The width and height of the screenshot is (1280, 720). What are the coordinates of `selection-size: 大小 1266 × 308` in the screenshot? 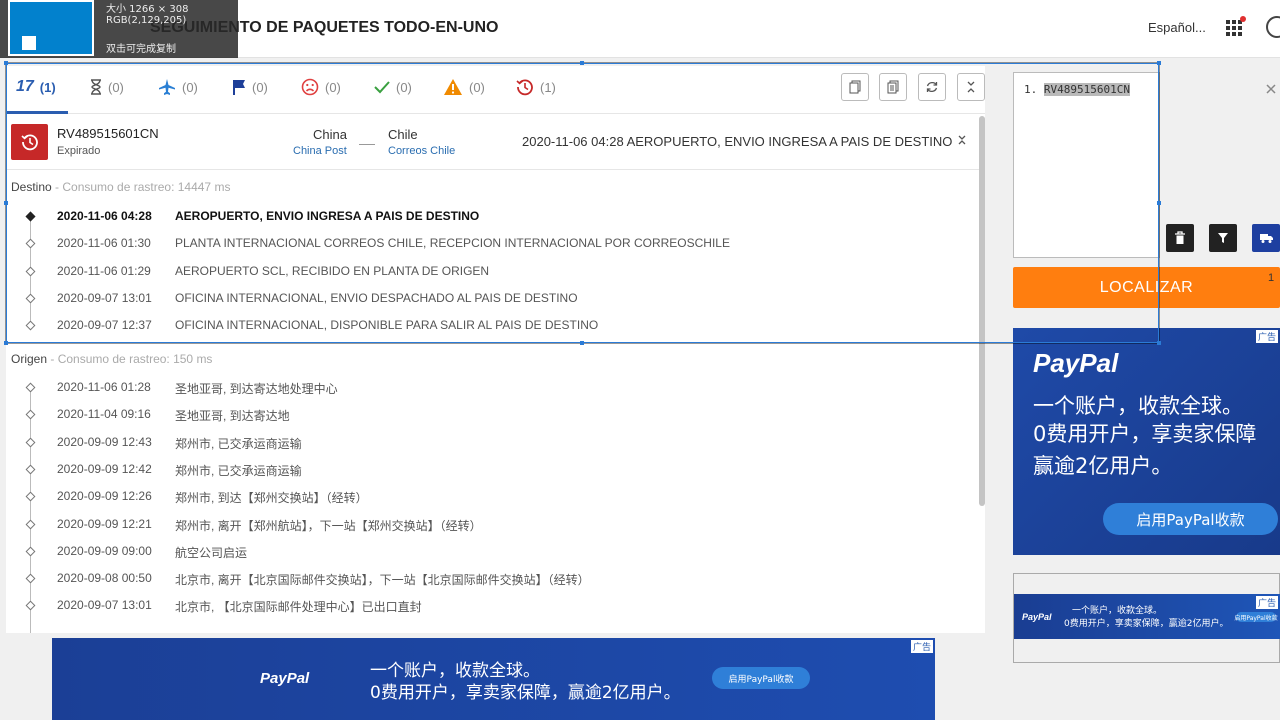 It's located at (147, 9).